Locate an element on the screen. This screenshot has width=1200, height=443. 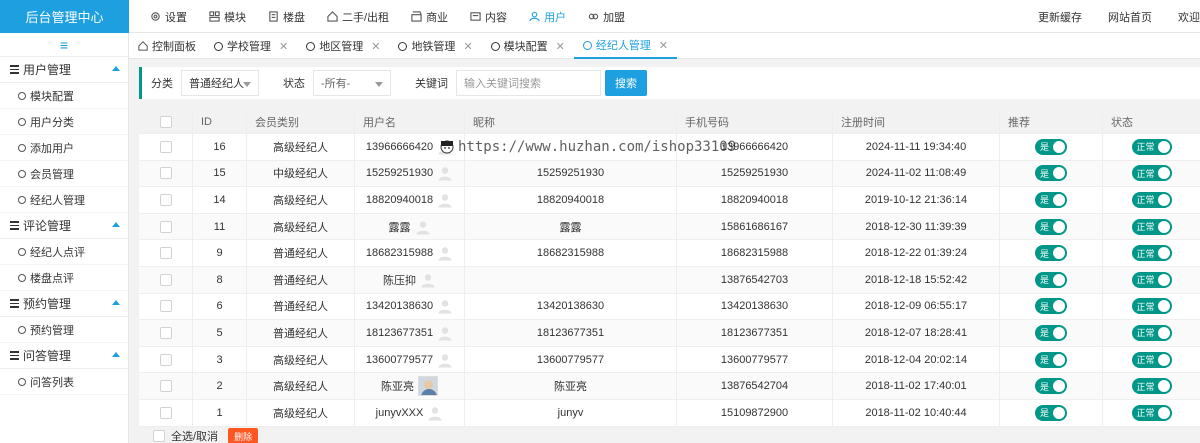
menu-bars-icon is located at coordinates (14, 303).